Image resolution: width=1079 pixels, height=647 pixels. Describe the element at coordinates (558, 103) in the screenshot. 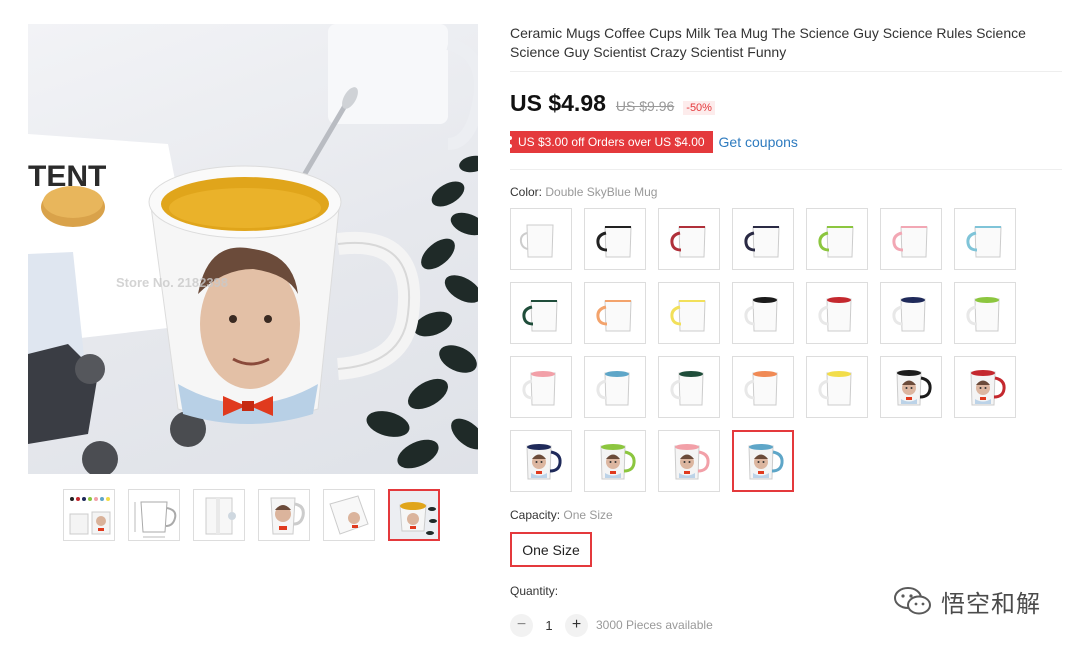

I see `current-price: US $4.98` at that location.